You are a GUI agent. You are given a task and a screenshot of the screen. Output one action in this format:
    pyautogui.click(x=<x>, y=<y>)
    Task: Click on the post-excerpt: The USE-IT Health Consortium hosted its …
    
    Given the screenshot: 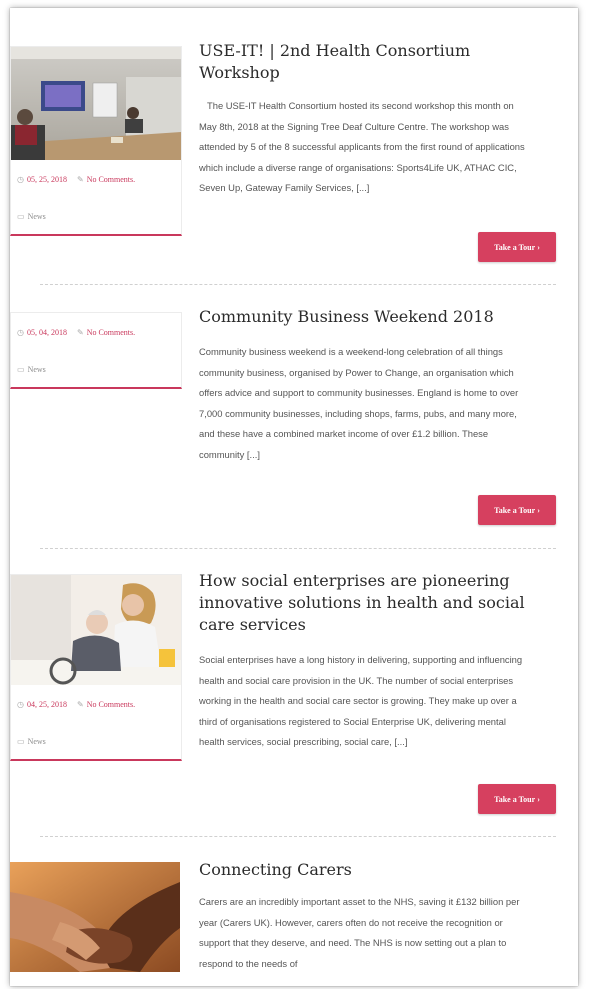 What is the action you would take?
    pyautogui.click(x=362, y=146)
    